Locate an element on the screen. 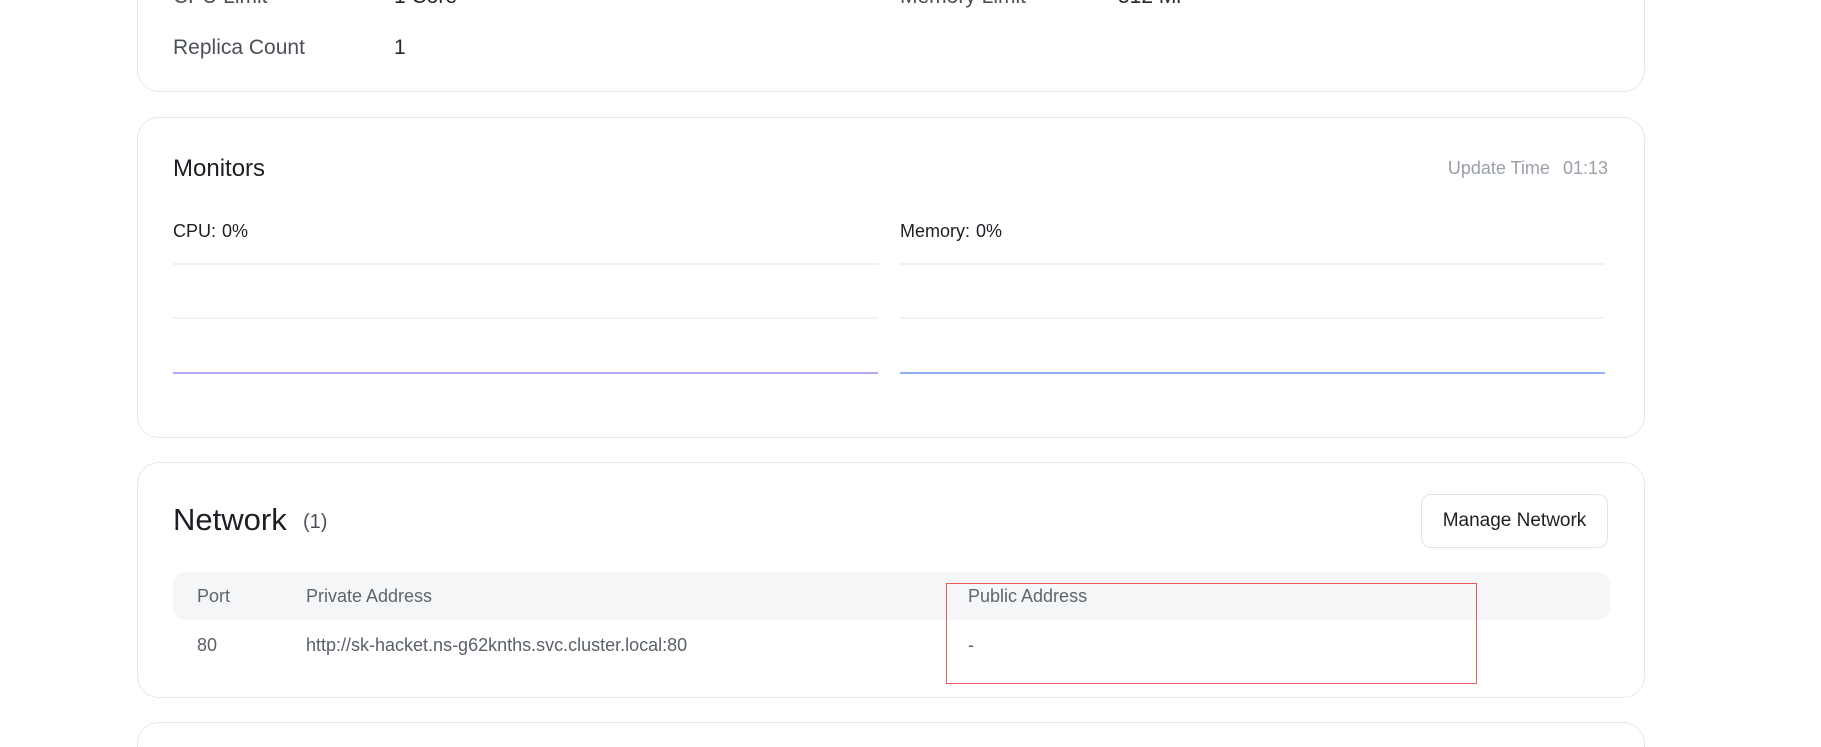  memory-metric-label: Memory: 0% is located at coordinates (951, 231).